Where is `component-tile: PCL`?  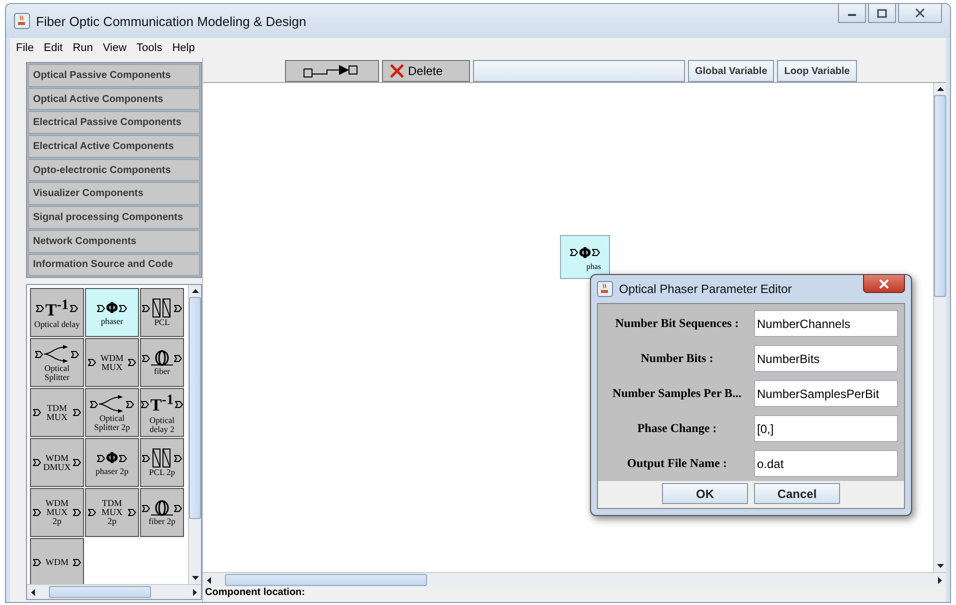 component-tile: PCL is located at coordinates (162, 313).